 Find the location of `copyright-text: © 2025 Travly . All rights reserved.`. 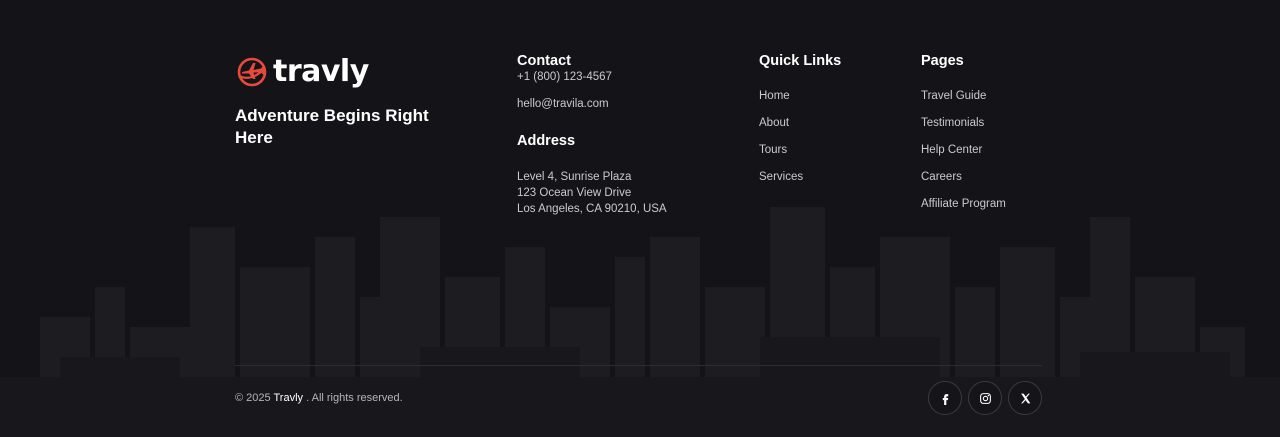

copyright-text: © 2025 Travly . All rights reserved. is located at coordinates (319, 398).